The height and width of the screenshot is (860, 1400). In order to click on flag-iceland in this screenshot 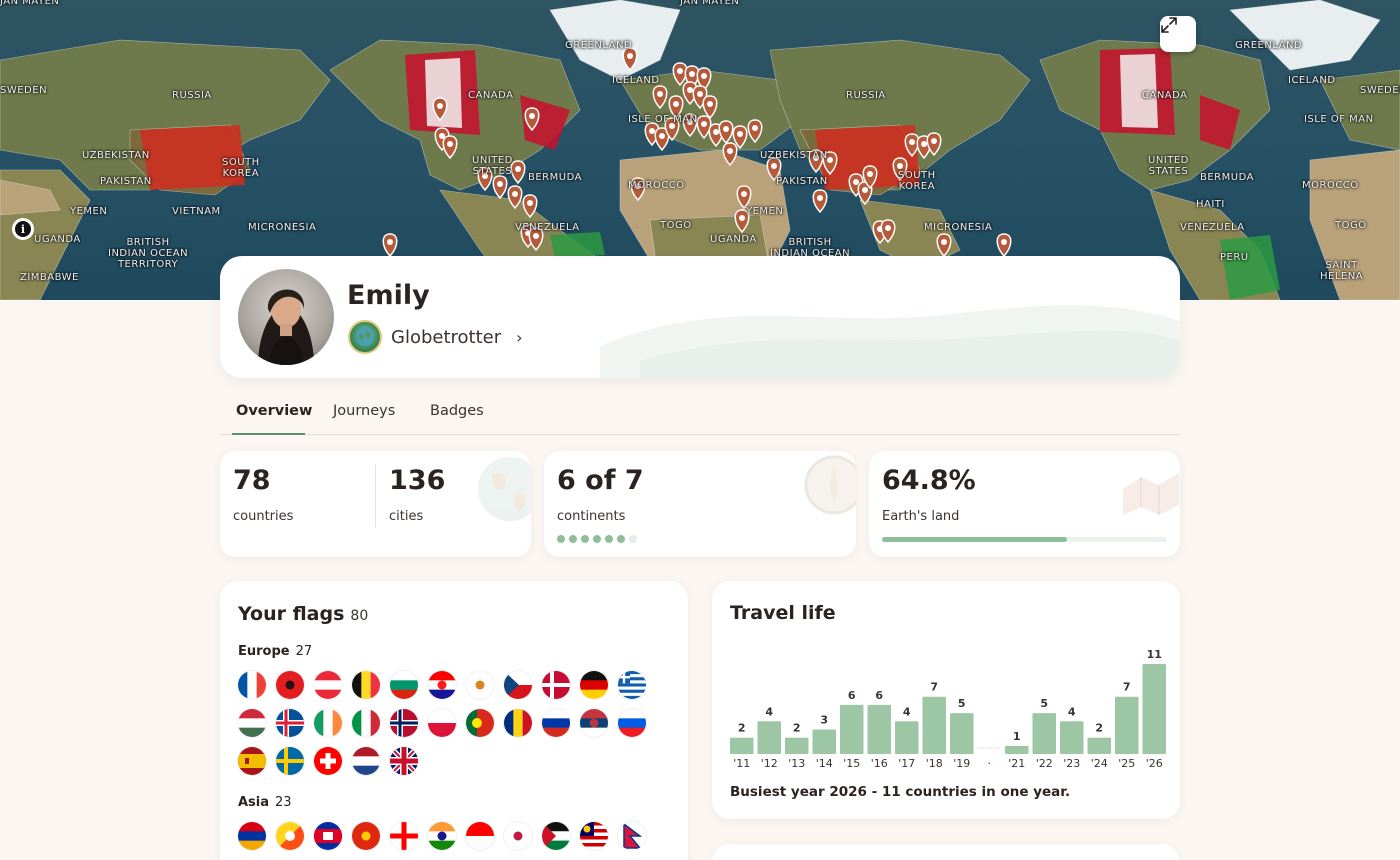, I will do `click(290, 723)`.